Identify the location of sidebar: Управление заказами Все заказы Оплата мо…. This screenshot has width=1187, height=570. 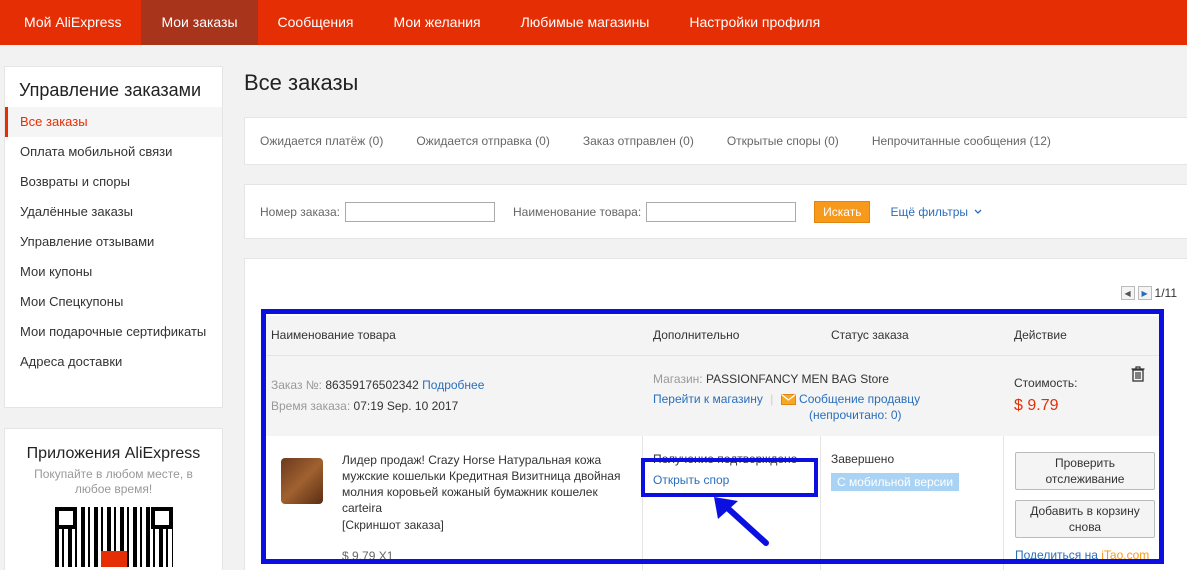
(113, 237).